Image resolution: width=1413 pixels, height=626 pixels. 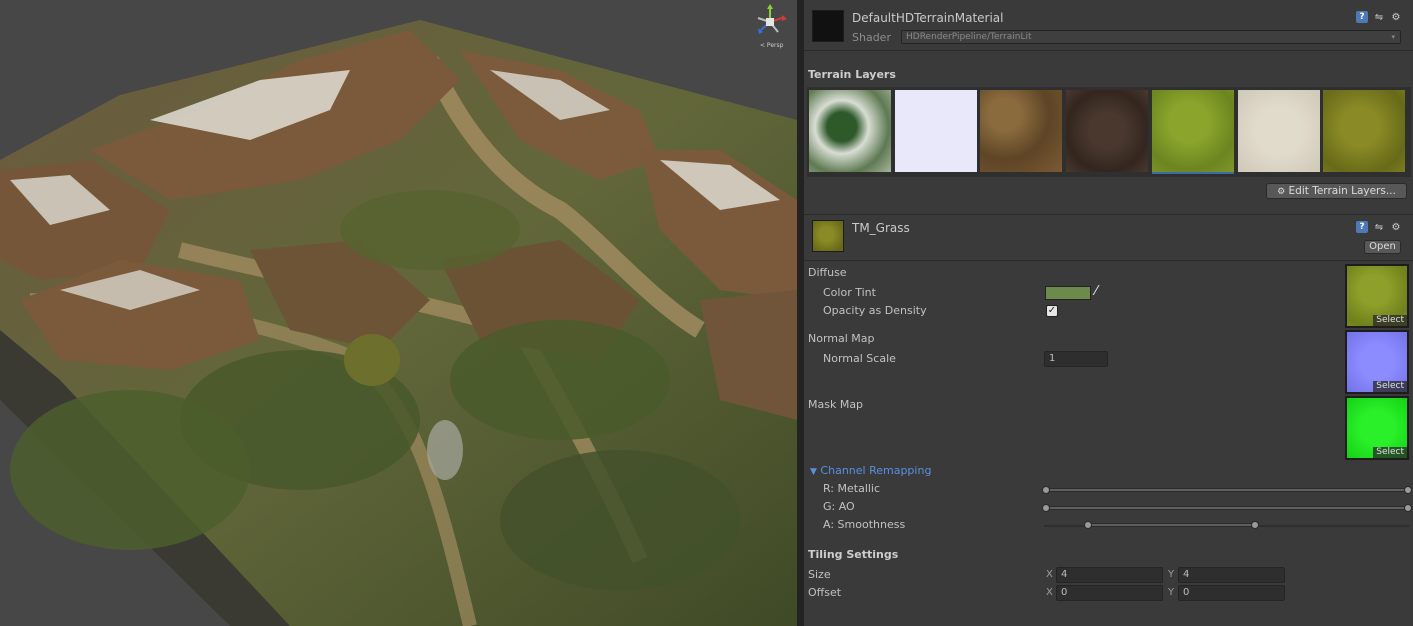 I want to click on tiling-settings-title: Tiling Settings, so click(x=853, y=554).